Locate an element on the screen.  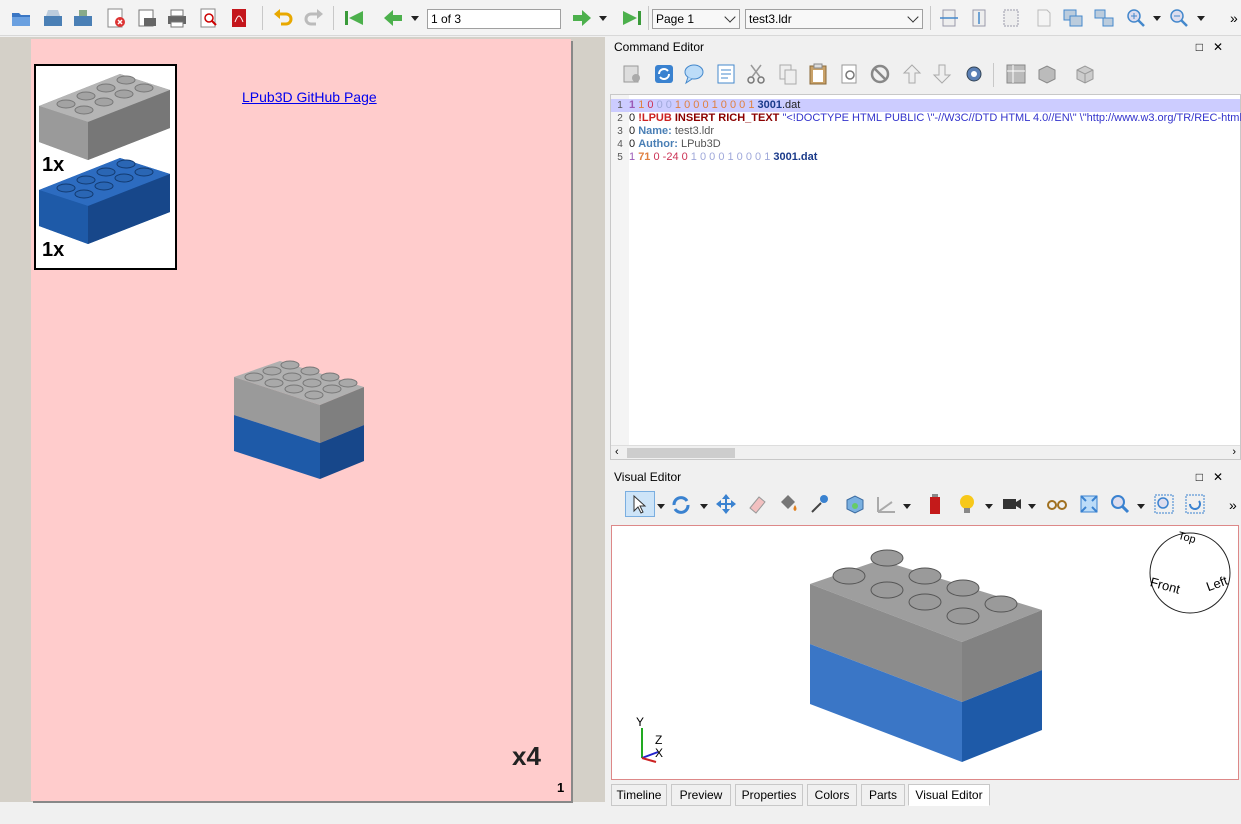
zoom-extents-icon is located at coordinates (1089, 504).